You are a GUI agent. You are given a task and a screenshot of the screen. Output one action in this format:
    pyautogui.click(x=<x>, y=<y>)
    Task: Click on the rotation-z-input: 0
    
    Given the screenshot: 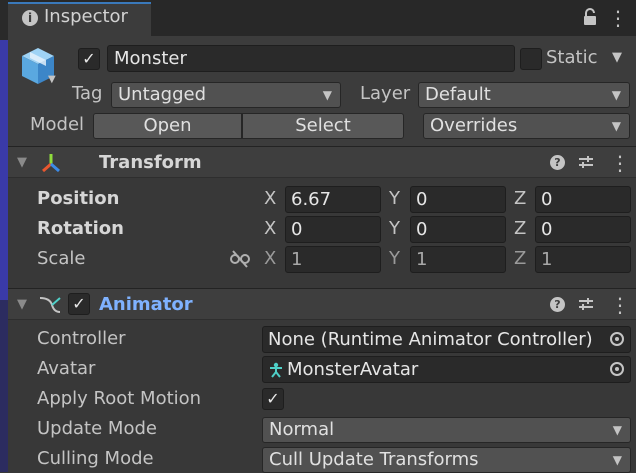 What is the action you would take?
    pyautogui.click(x=583, y=229)
    